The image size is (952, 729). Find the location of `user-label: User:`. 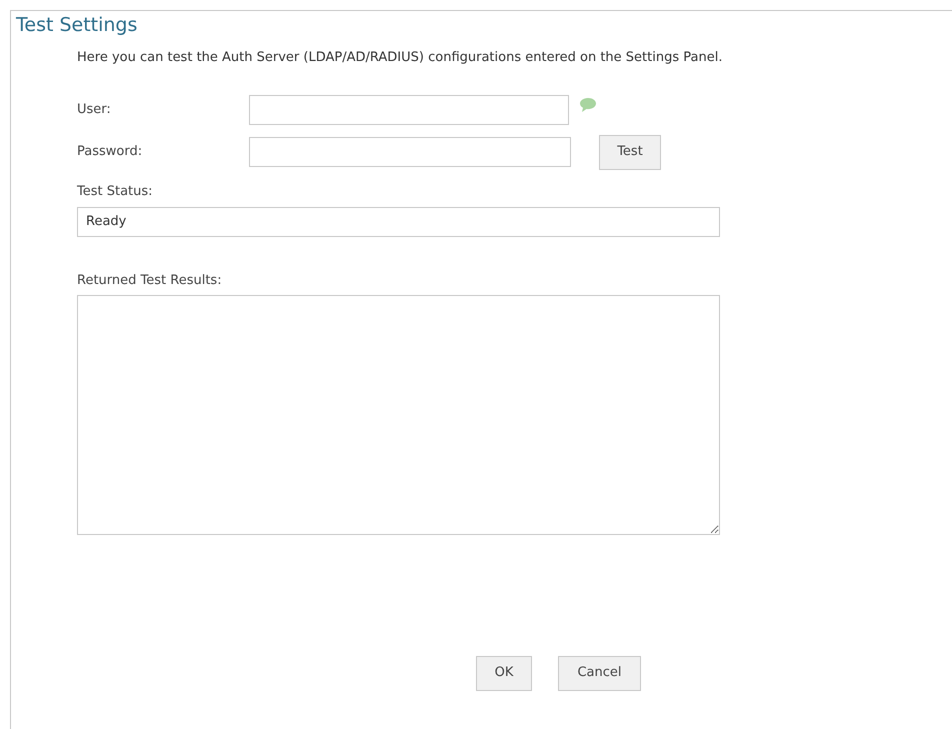

user-label: User: is located at coordinates (94, 109).